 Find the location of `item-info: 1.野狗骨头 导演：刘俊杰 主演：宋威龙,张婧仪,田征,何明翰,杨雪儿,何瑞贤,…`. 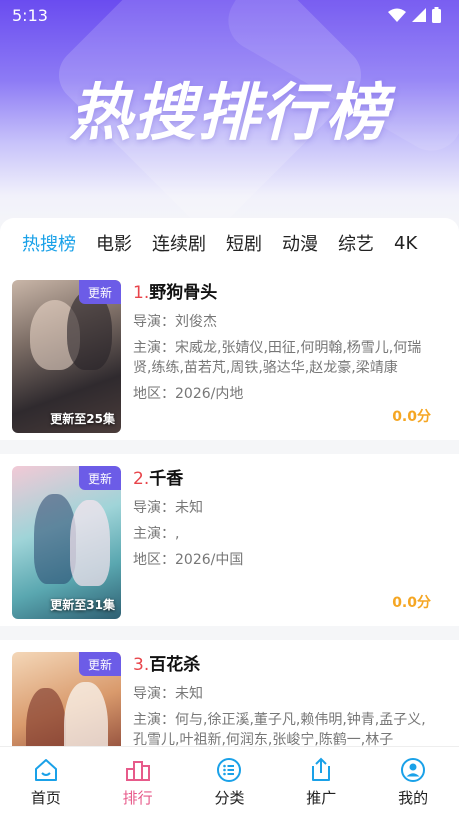

item-info: 1.野狗骨头 导演：刘俊杰 主演：宋威龙,张婧仪,田征,何明翰,杨雪儿,何瑞贤,… is located at coordinates (283, 342).